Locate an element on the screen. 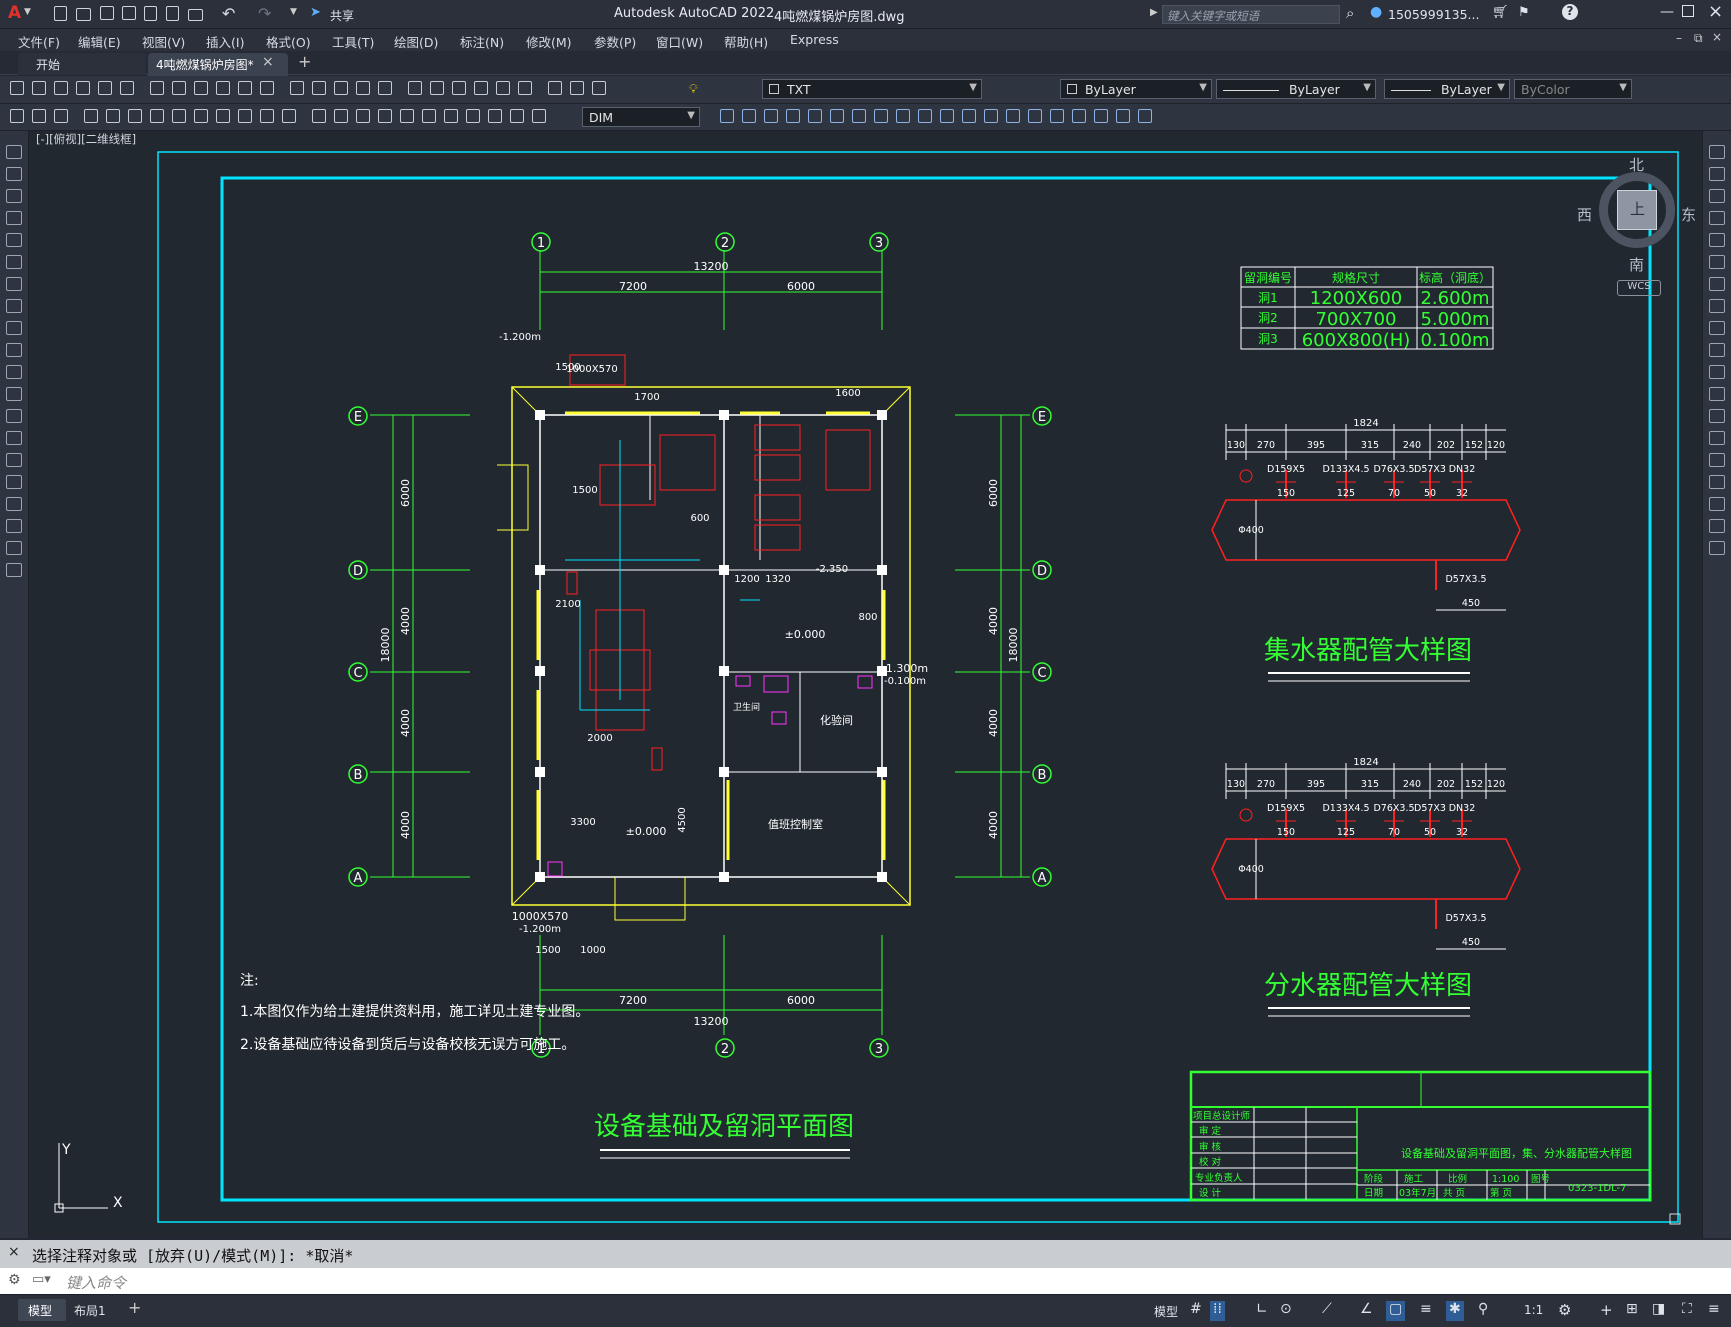 The width and height of the screenshot is (1731, 1327). viewcube-north: 北 is located at coordinates (1636, 164).